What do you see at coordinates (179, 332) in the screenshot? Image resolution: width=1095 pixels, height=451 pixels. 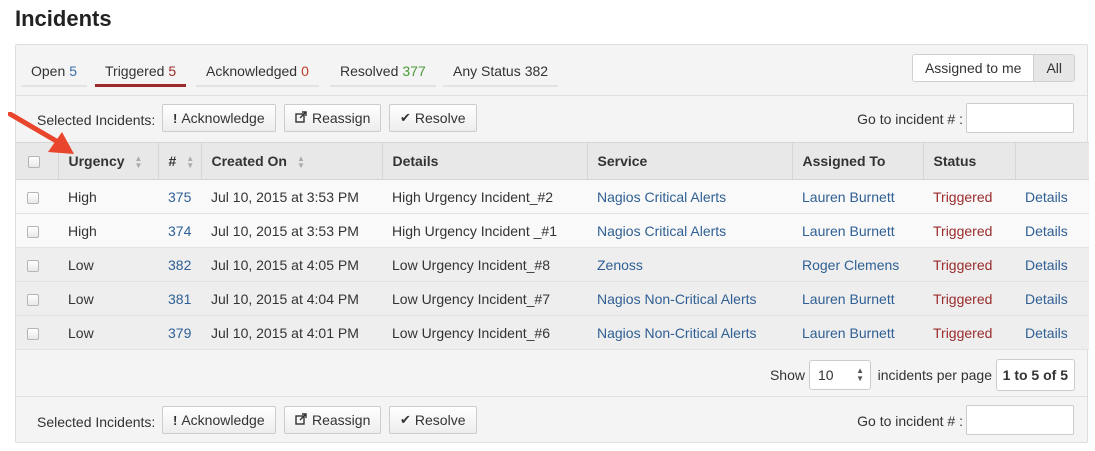 I see `incident-number-link: 379` at bounding box center [179, 332].